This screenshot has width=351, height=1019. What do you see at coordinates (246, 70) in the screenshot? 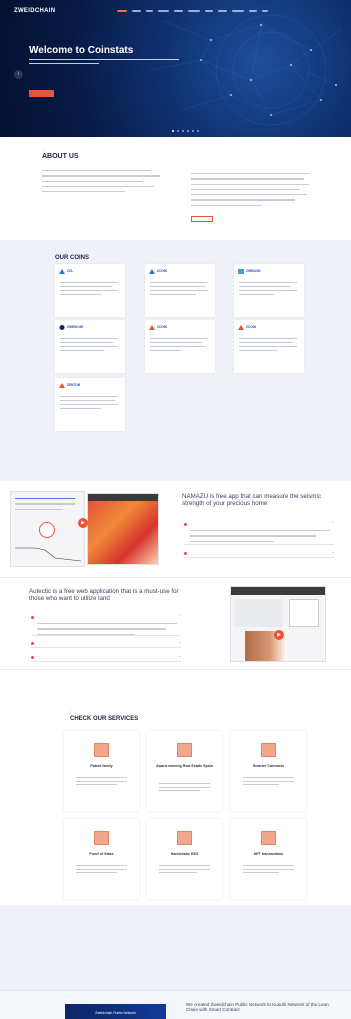
I see `network-globe-graphic` at bounding box center [246, 70].